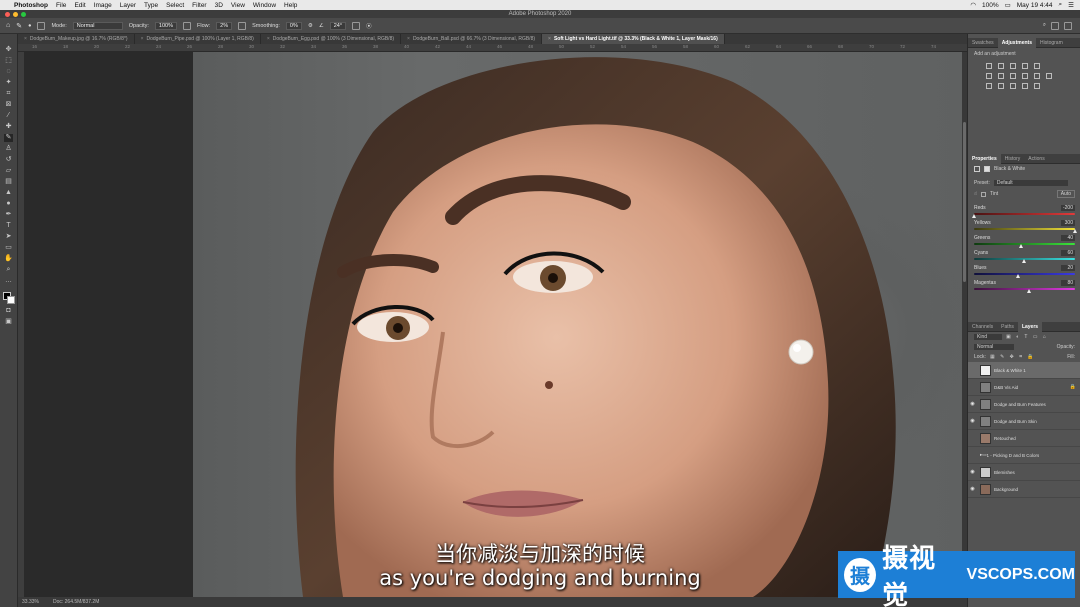 Image resolution: width=1080 pixels, height=607 pixels. What do you see at coordinates (199, 5) in the screenshot?
I see `menu-filter: Filter` at bounding box center [199, 5].